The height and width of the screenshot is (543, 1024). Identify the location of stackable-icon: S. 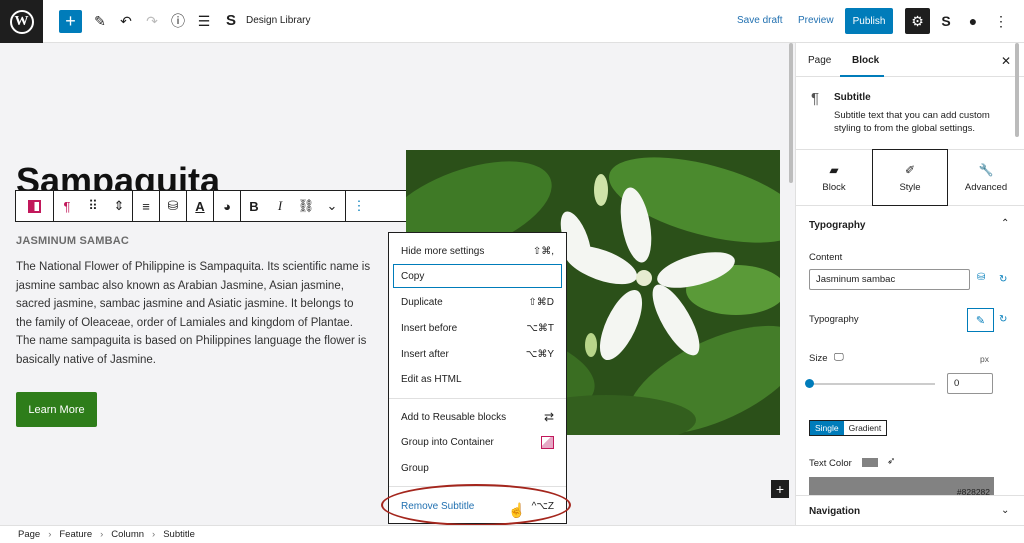
(231, 20).